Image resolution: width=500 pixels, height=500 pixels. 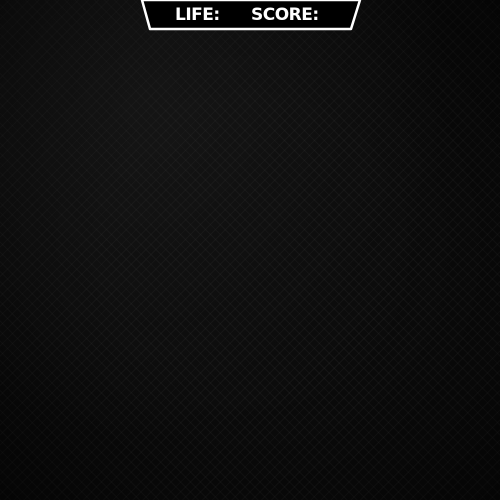 What do you see at coordinates (197, 15) in the screenshot?
I see `life-label: LIFE:` at bounding box center [197, 15].